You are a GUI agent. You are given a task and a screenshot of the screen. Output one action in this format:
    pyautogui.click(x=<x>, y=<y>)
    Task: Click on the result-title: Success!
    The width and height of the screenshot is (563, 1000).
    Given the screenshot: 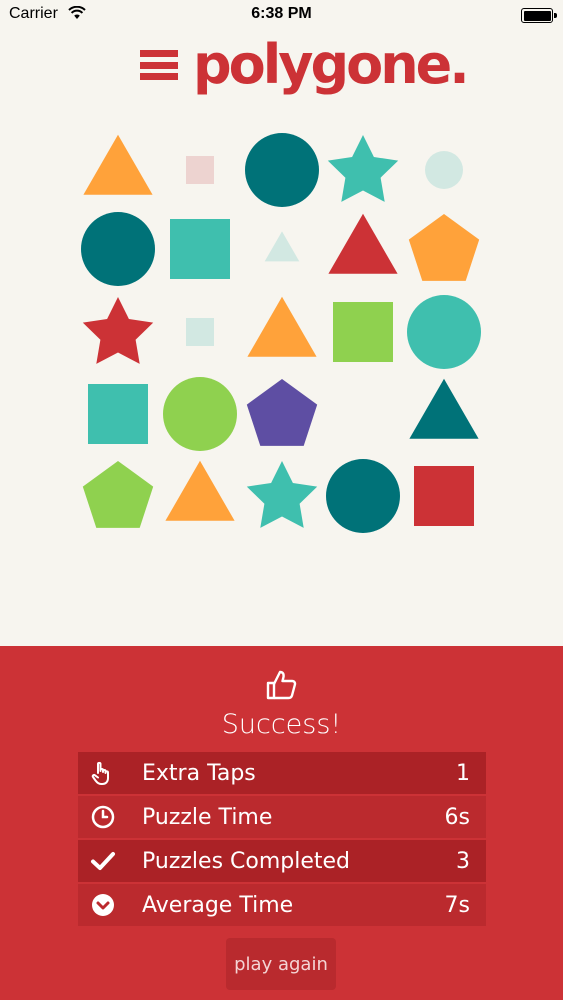 What is the action you would take?
    pyautogui.click(x=281, y=724)
    